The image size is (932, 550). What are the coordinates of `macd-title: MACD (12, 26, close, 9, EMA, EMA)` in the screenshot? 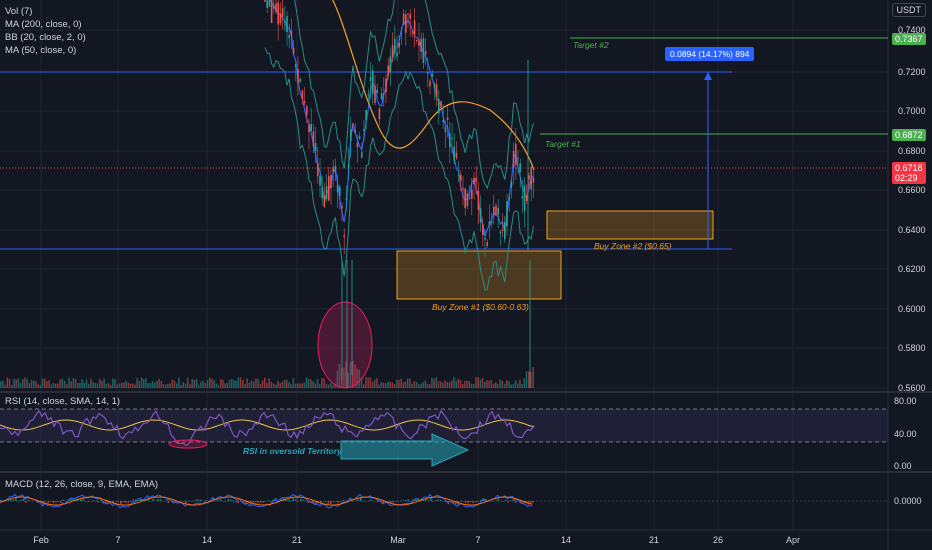 It's located at (81, 484).